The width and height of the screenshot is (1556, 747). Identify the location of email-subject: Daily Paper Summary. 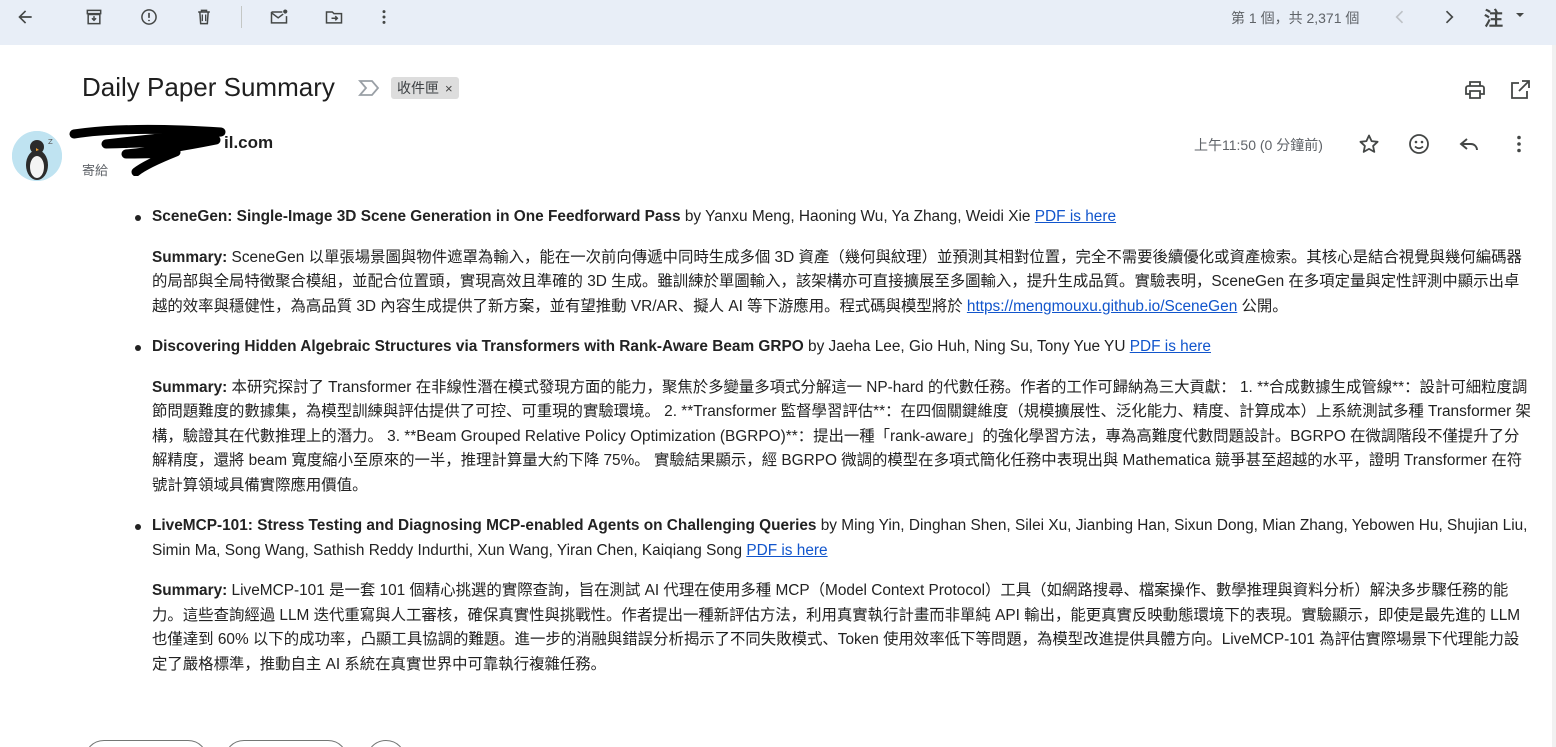
(208, 87).